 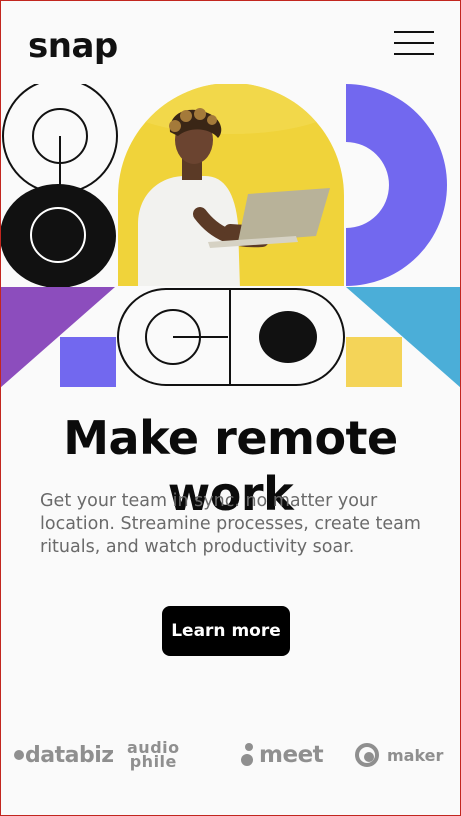 What do you see at coordinates (64, 755) in the screenshot?
I see `databiz-logo: databiz` at bounding box center [64, 755].